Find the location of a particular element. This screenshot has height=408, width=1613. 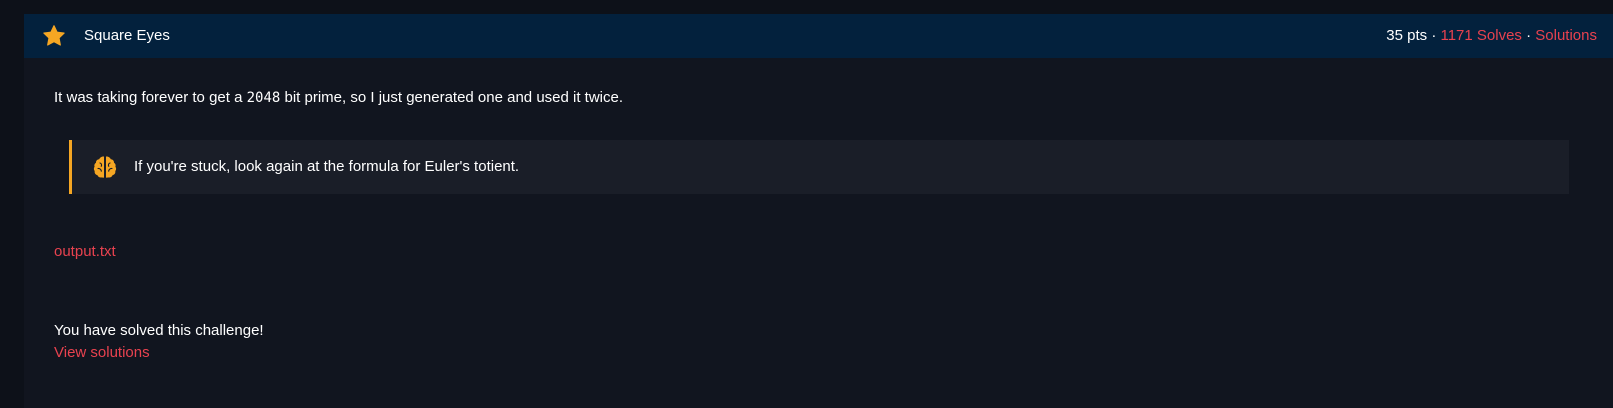

inline-code: 2048 is located at coordinates (263, 98).